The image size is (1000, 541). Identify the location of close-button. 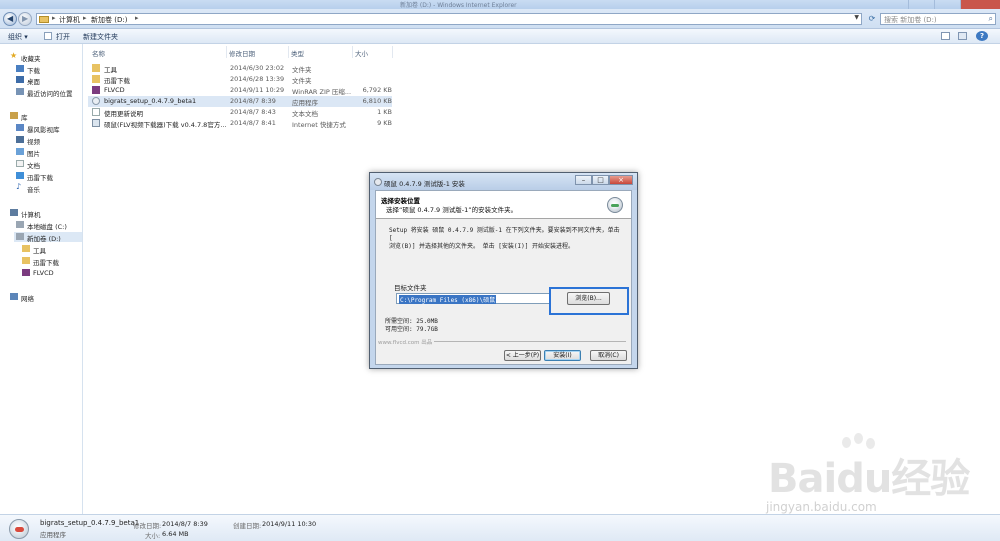
(980, 4).